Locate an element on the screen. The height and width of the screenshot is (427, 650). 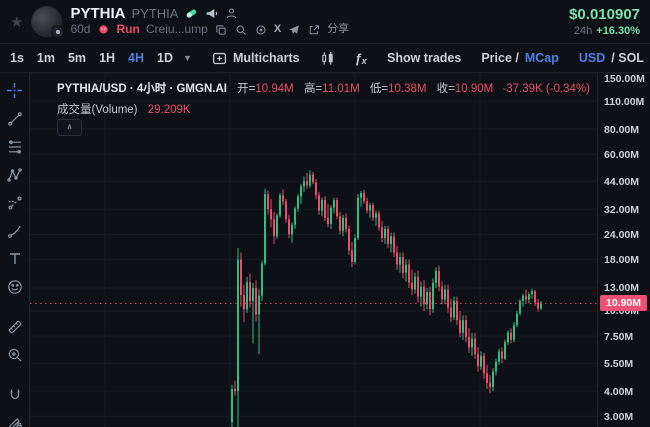
header-price-block: $0.010907 24h +16.30% is located at coordinates (604, 21).